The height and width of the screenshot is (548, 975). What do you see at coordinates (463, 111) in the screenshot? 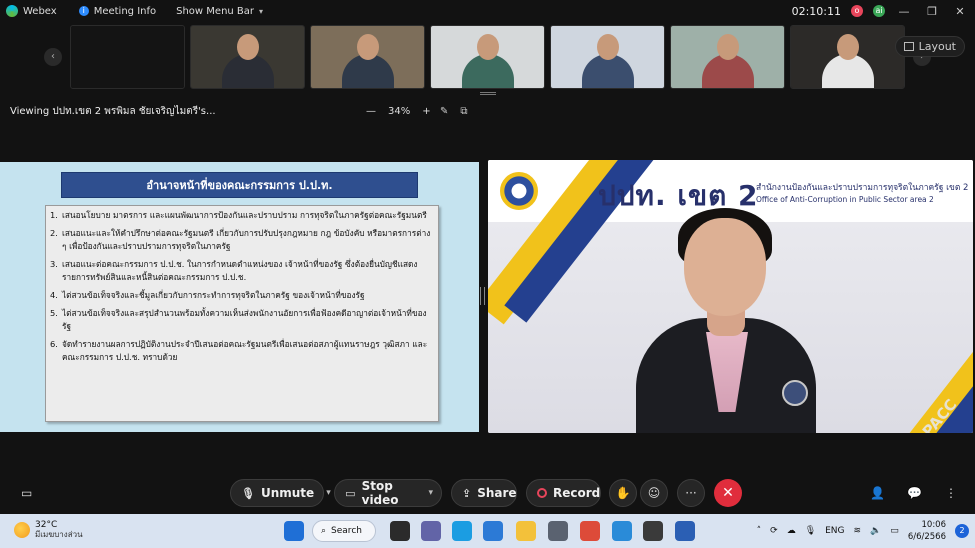
I see `popout-icon: ⧉` at bounding box center [463, 111].